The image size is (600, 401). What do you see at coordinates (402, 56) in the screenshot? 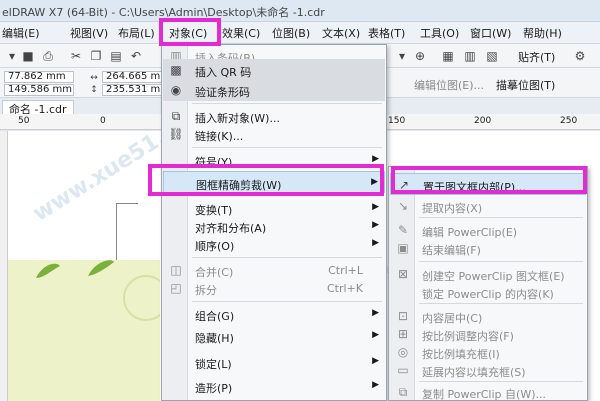
I see `dropdown-arrow-icon: ▾` at bounding box center [402, 56].